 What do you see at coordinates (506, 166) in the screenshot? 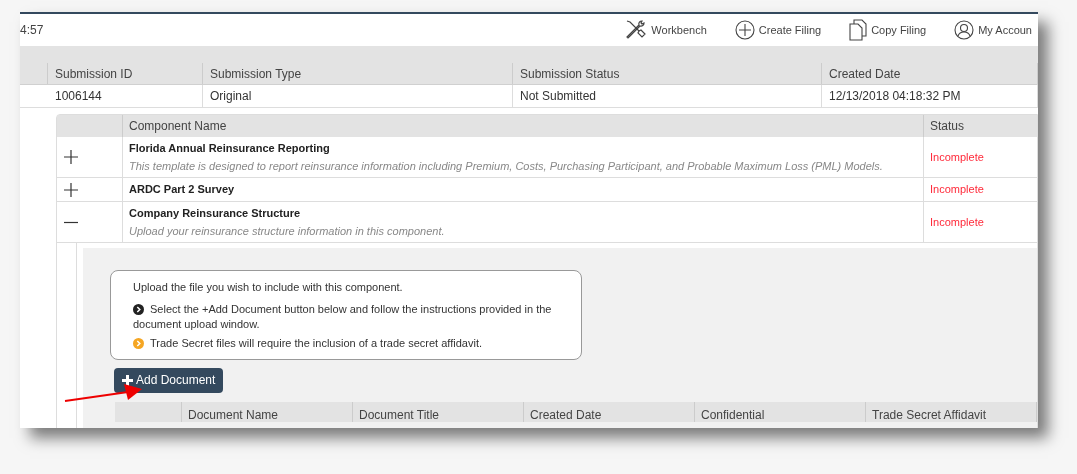
I see `component-description: This template is designed to report reinsurance information including Premium, Costs, Purchasing Participant, and Probable Maximum Loss (PML) Models.` at bounding box center [506, 166].